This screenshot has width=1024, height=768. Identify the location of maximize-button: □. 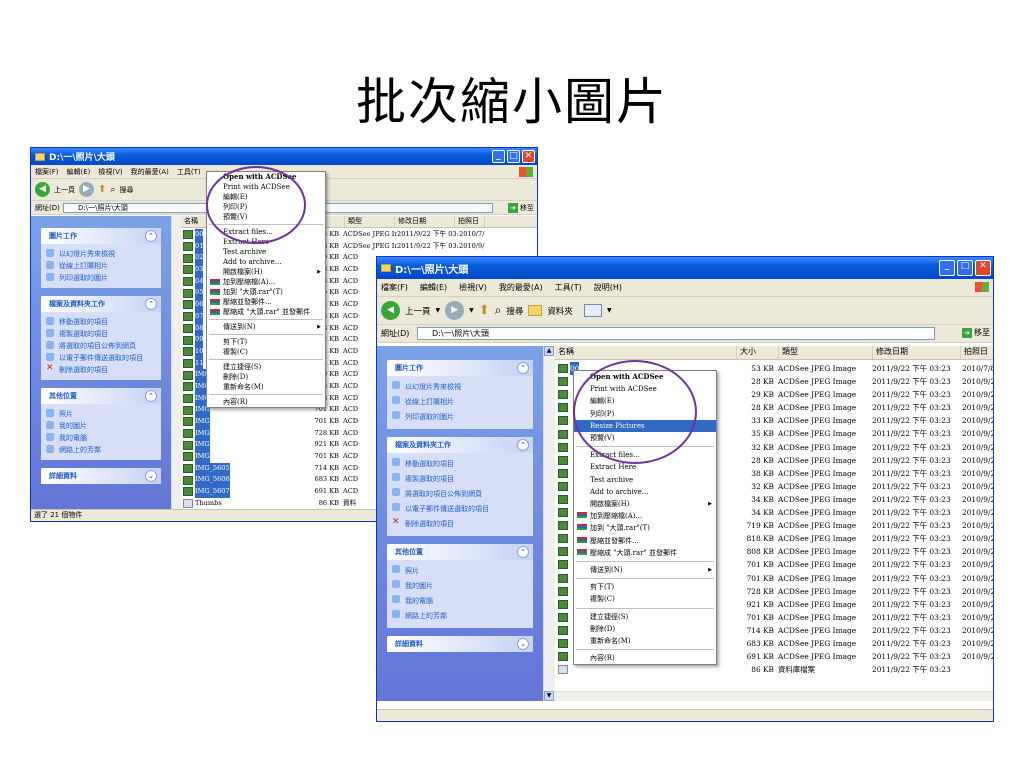
(965, 268).